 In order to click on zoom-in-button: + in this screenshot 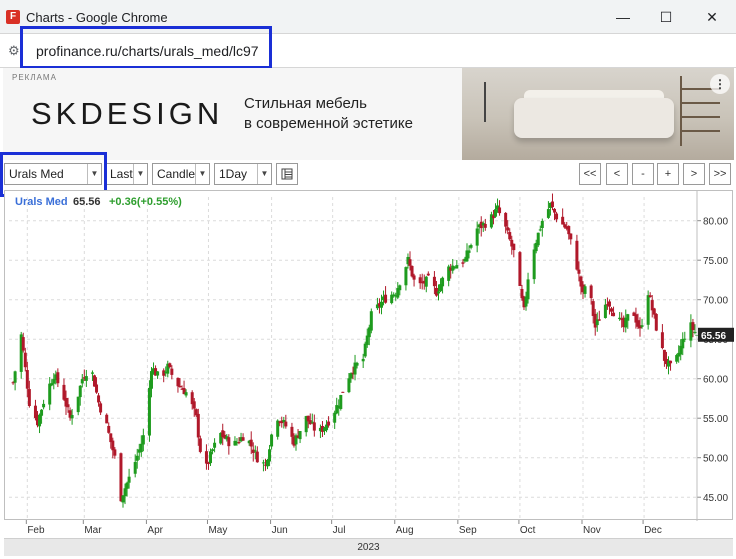, I will do `click(668, 174)`.